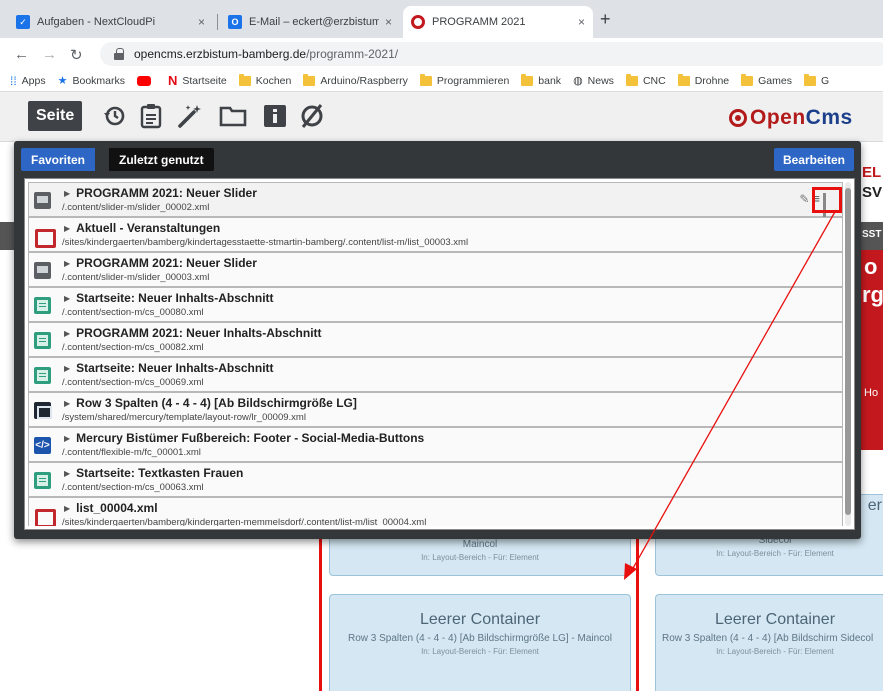  What do you see at coordinates (111, 508) in the screenshot?
I see `list-item-title: ▶ list_00004.xml` at bounding box center [111, 508].